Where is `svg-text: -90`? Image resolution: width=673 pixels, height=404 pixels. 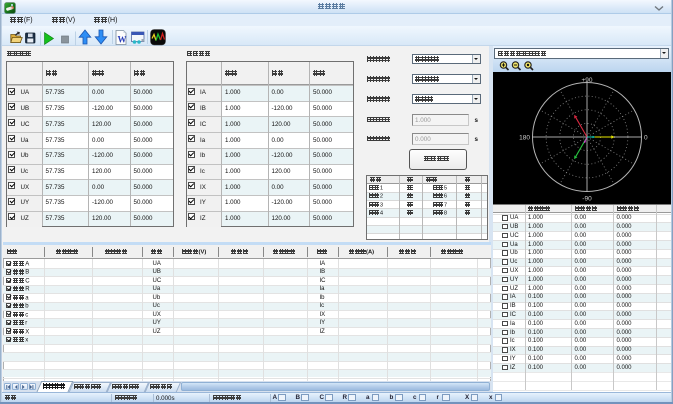 svg-text: -90 is located at coordinates (587, 198).